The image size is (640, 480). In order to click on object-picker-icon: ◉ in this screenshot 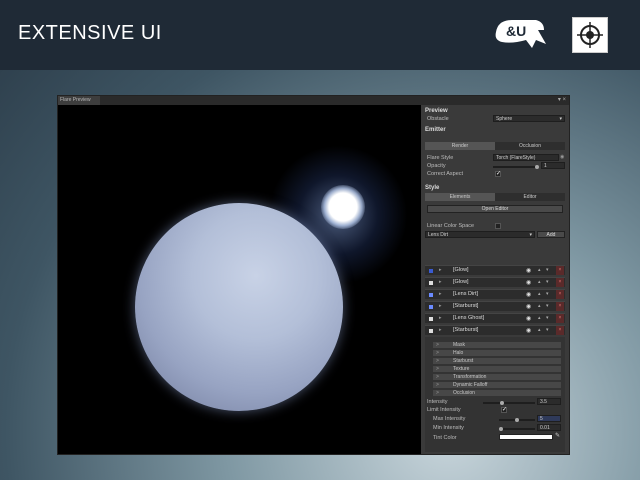, I will do `click(562, 157)`.